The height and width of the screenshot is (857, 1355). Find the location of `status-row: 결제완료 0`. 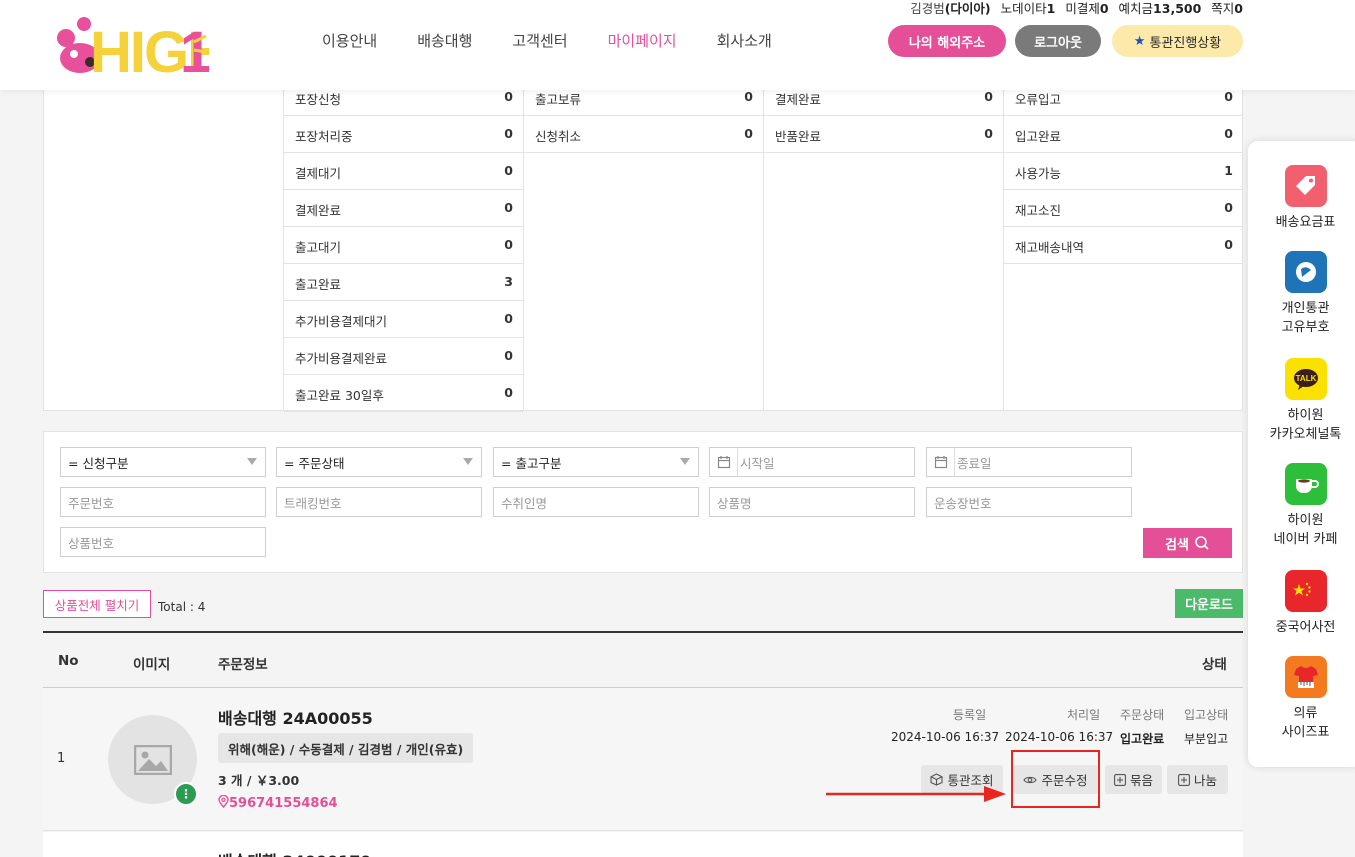

status-row: 결제완료 0 is located at coordinates (403, 208).